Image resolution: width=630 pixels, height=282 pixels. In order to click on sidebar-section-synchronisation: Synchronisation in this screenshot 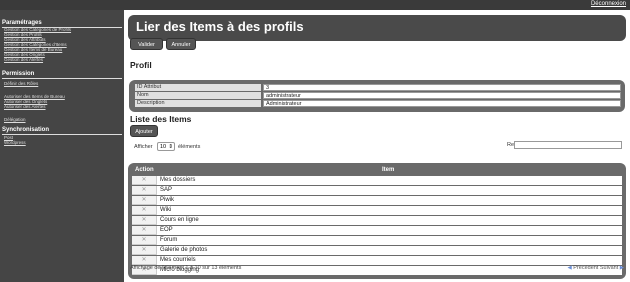, I will do `click(26, 130)`.